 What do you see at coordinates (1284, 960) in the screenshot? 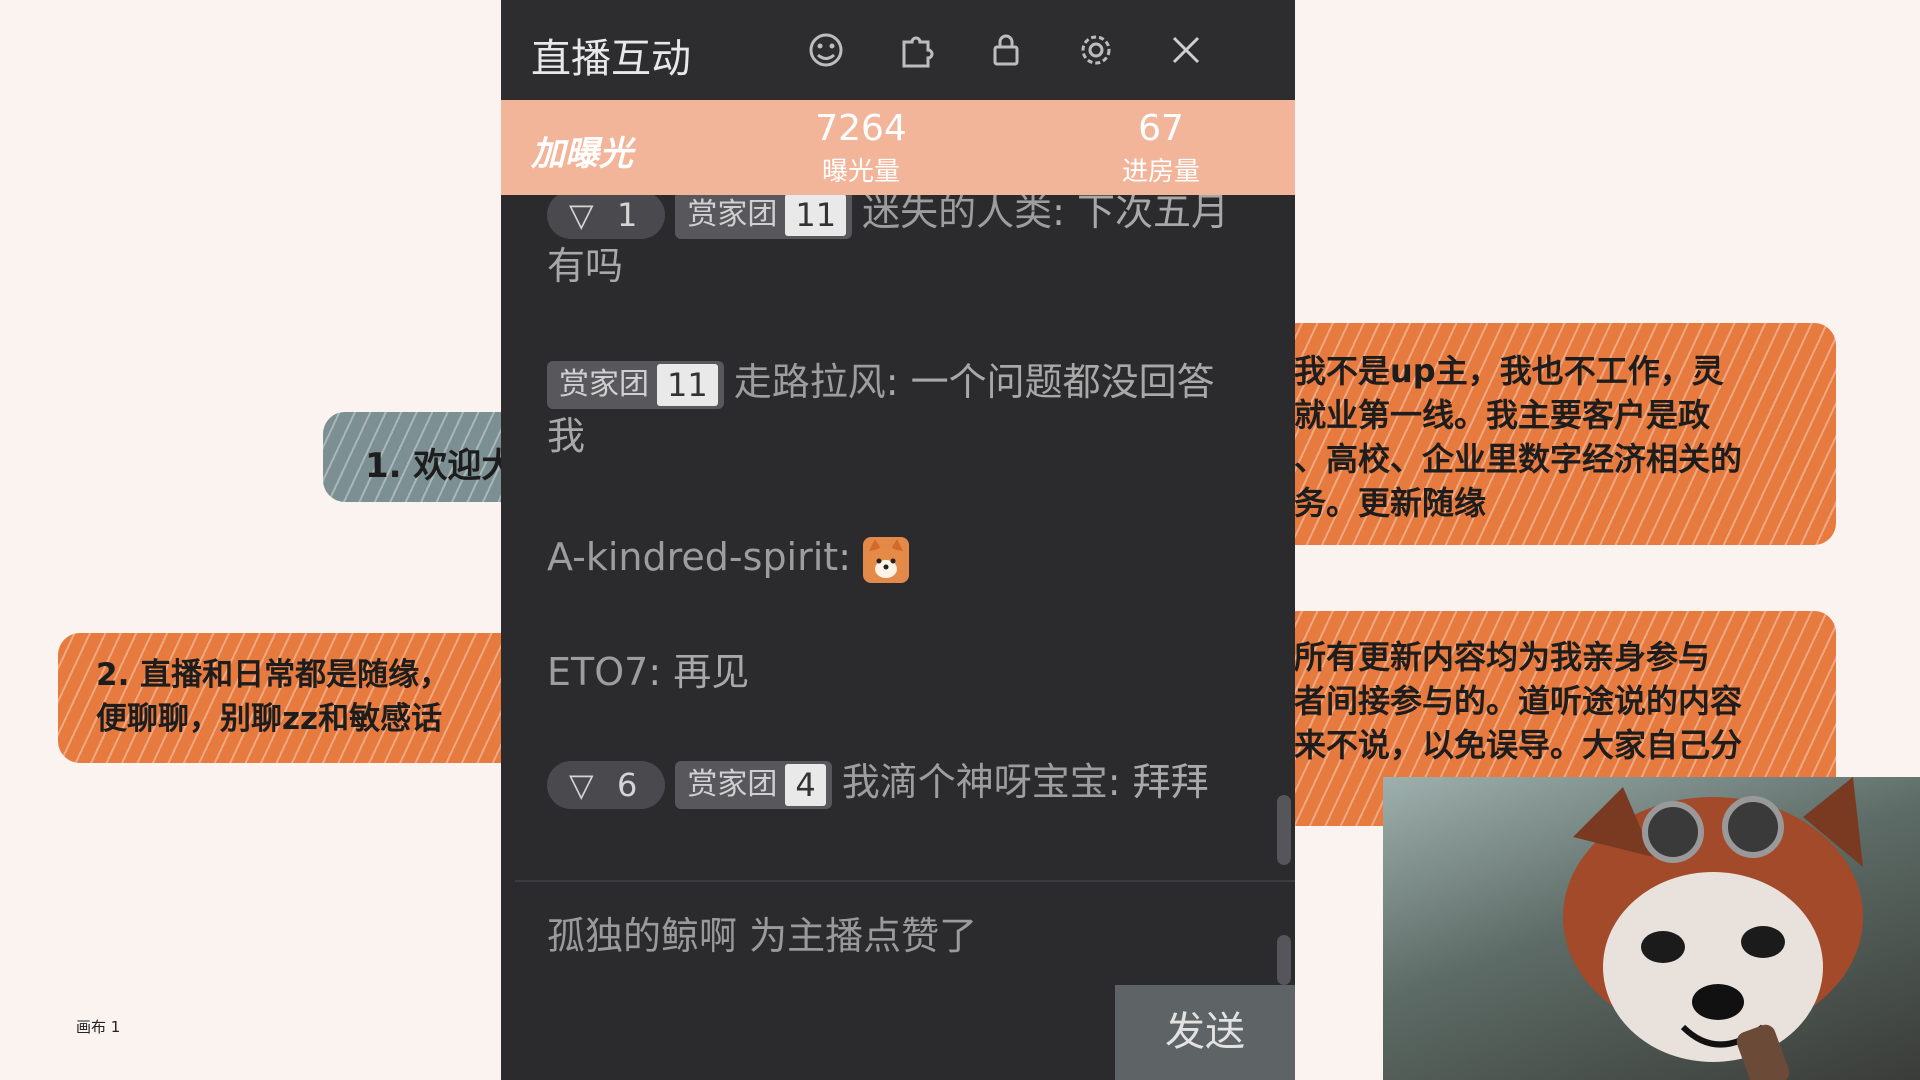
I see `notification-scrollbar` at bounding box center [1284, 960].